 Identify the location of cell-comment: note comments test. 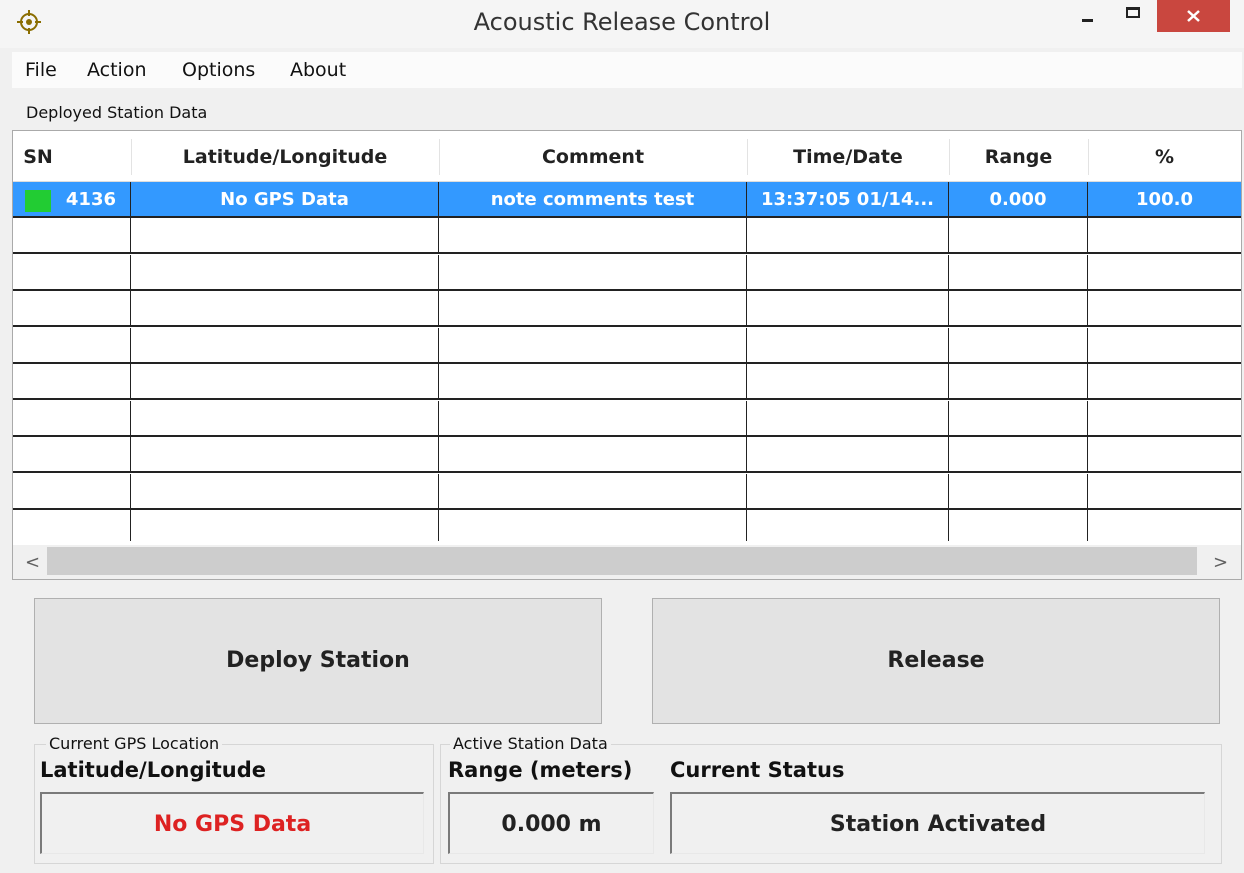
(593, 199).